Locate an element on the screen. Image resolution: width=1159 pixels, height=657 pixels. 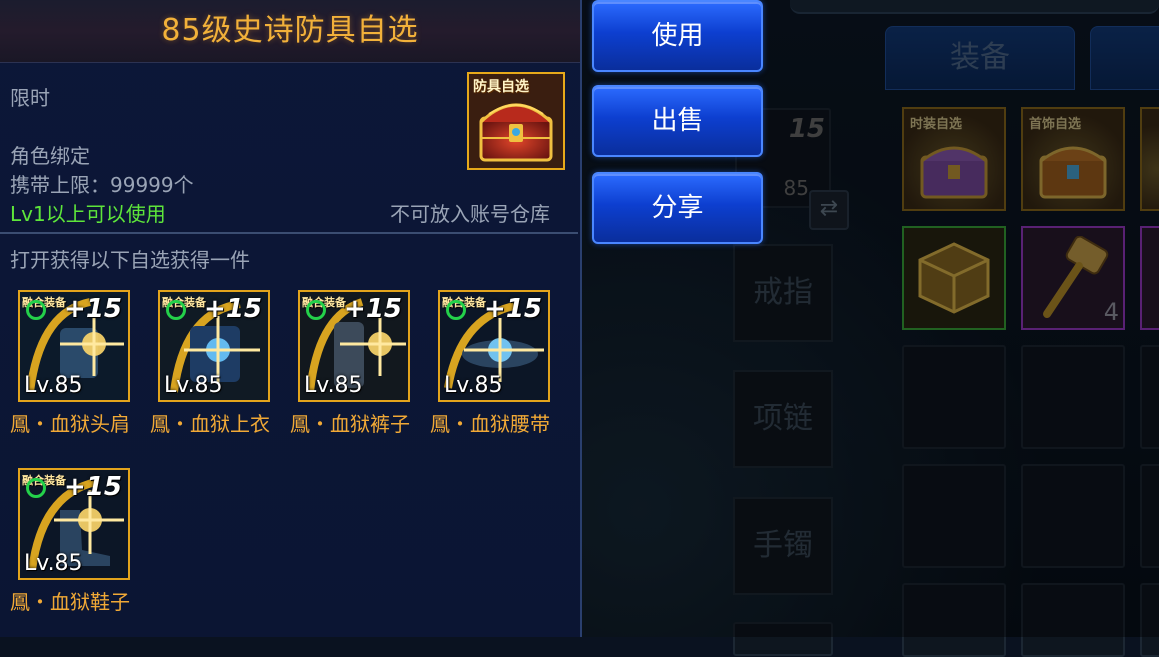
reward-item-name: 鳳・血狱上衣 is located at coordinates (210, 424).